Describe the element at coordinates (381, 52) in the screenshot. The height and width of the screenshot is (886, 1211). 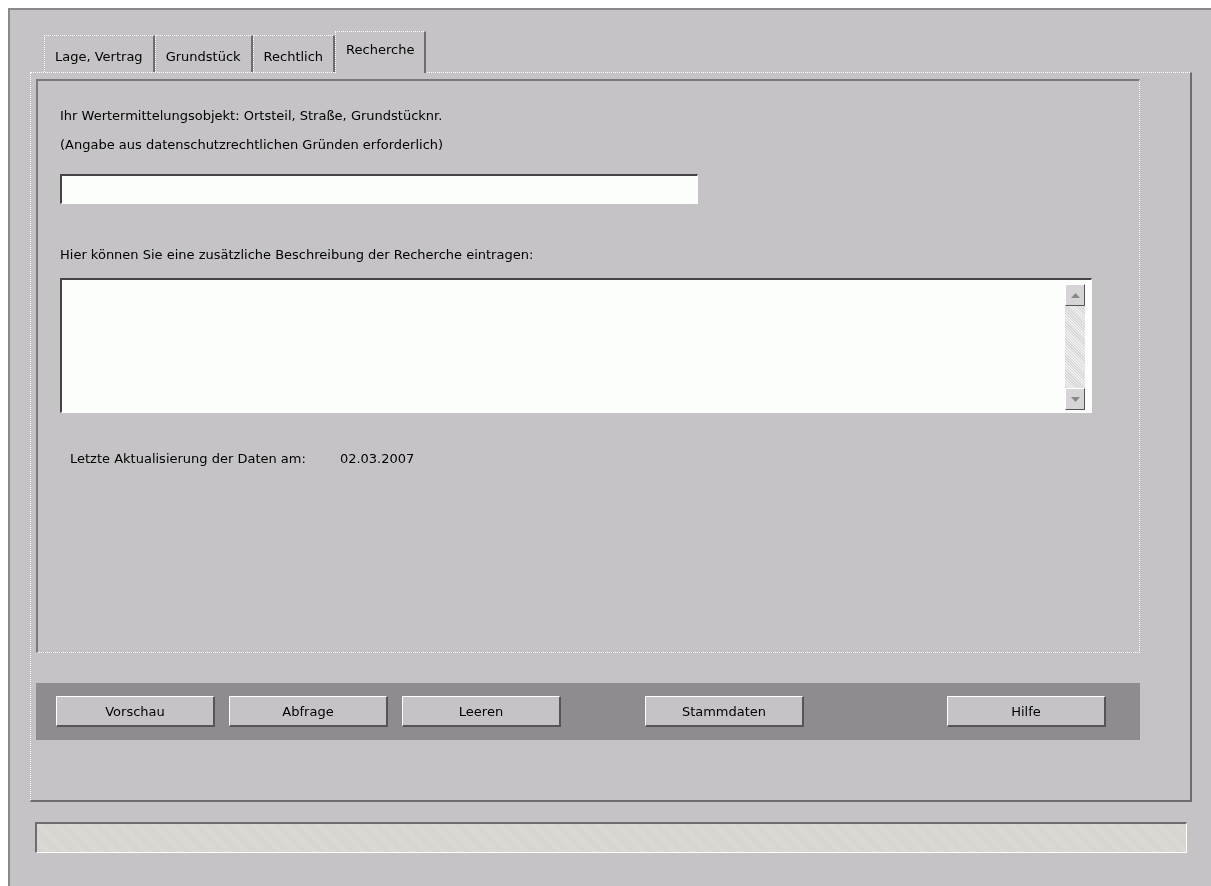
I see `tab: Recherche` at that location.